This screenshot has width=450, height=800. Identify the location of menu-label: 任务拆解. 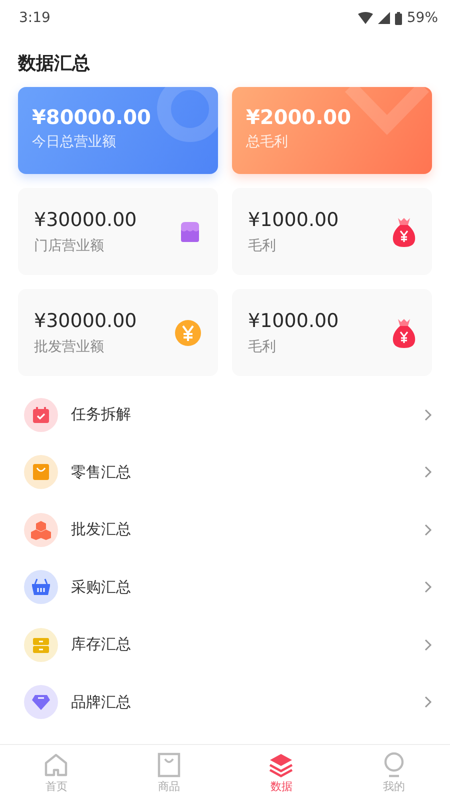
(101, 414).